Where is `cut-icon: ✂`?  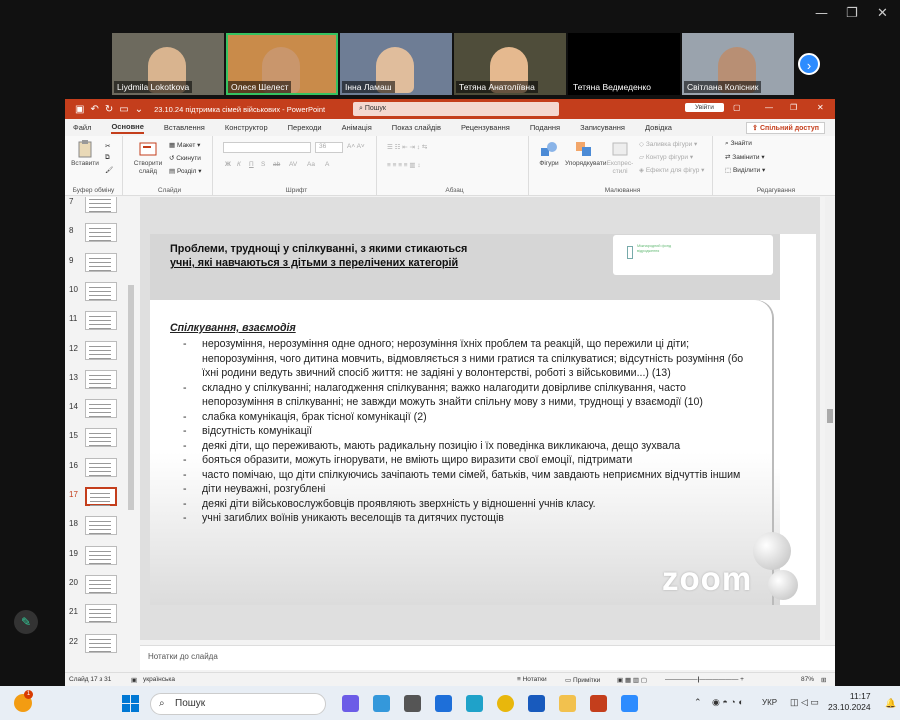 cut-icon: ✂ is located at coordinates (107, 146).